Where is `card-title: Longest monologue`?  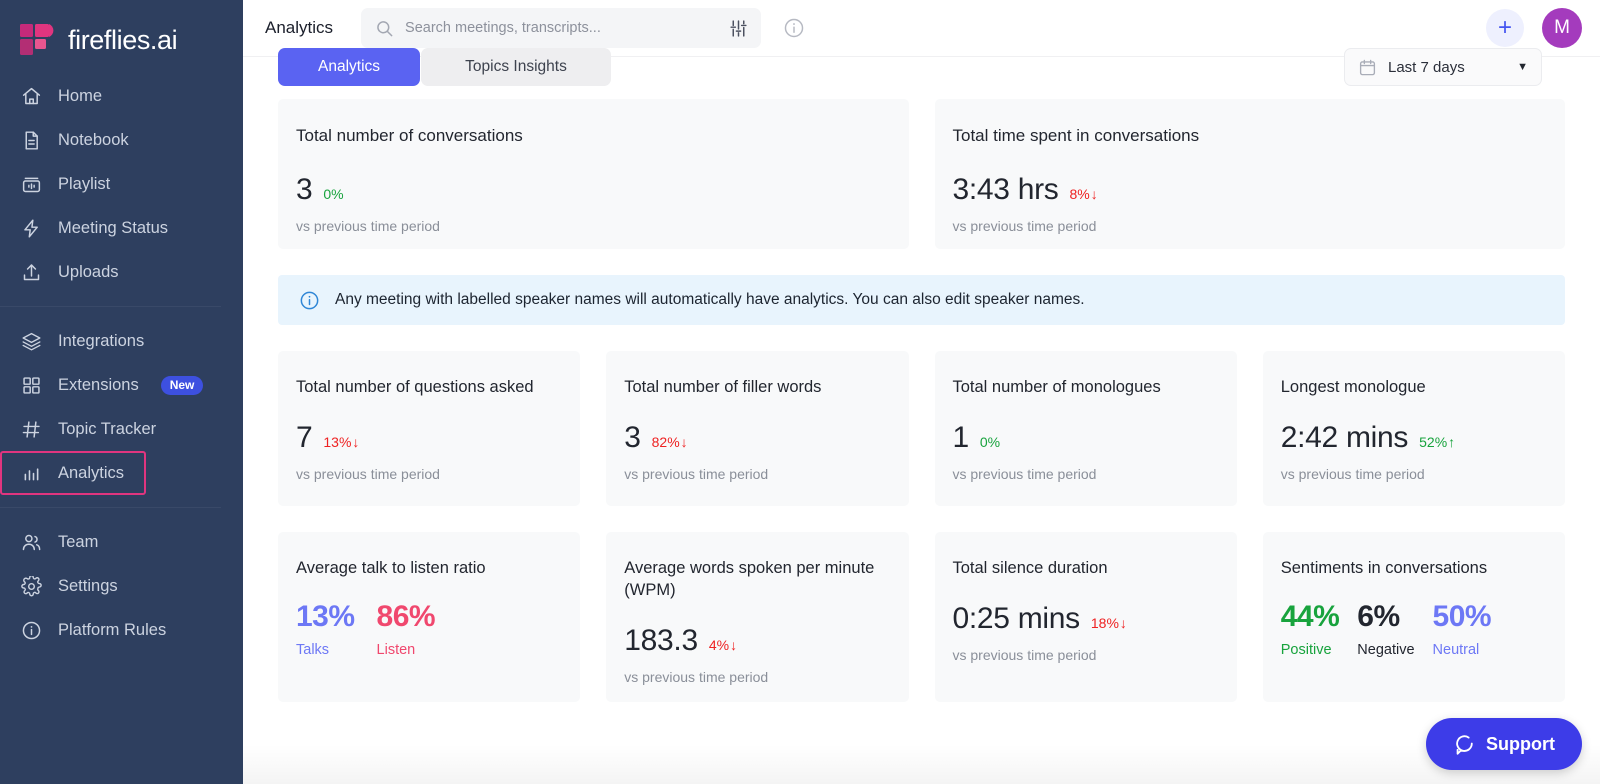
card-title: Longest monologue is located at coordinates (1353, 387).